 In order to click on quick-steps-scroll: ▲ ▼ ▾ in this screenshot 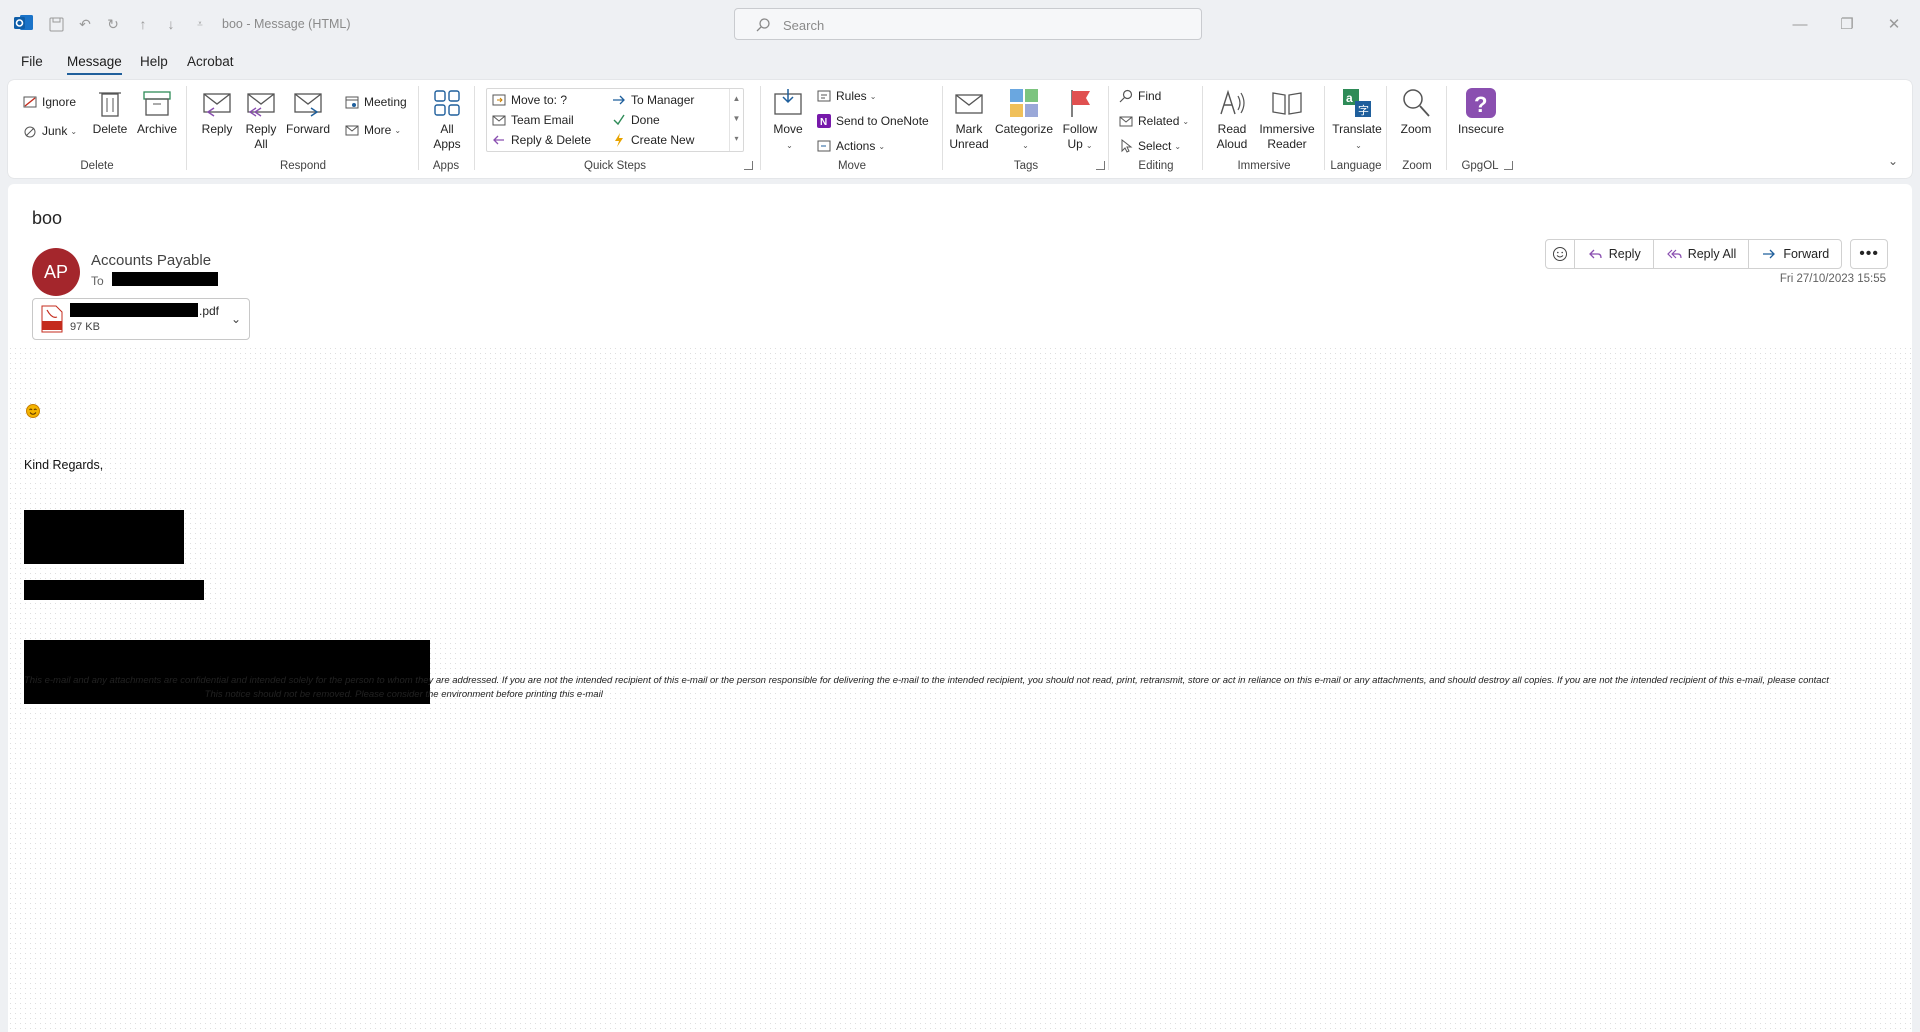, I will do `click(736, 120)`.